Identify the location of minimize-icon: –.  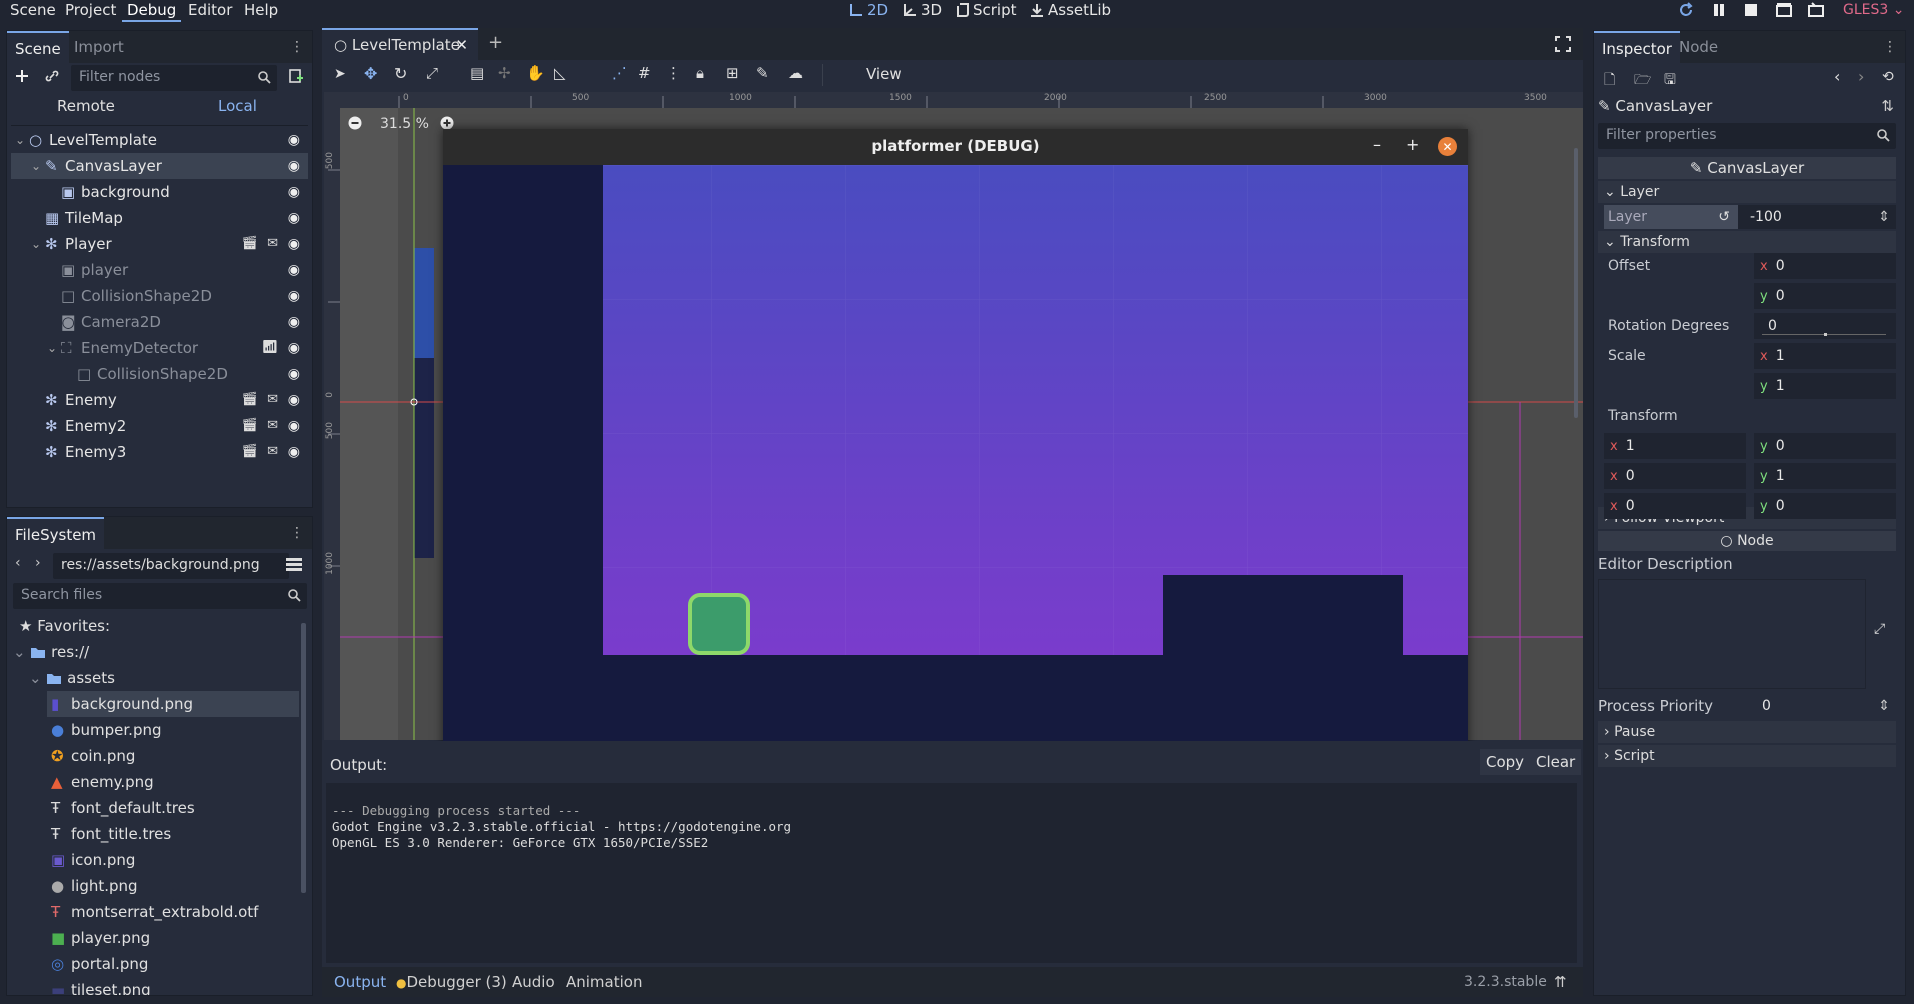
(1377, 144).